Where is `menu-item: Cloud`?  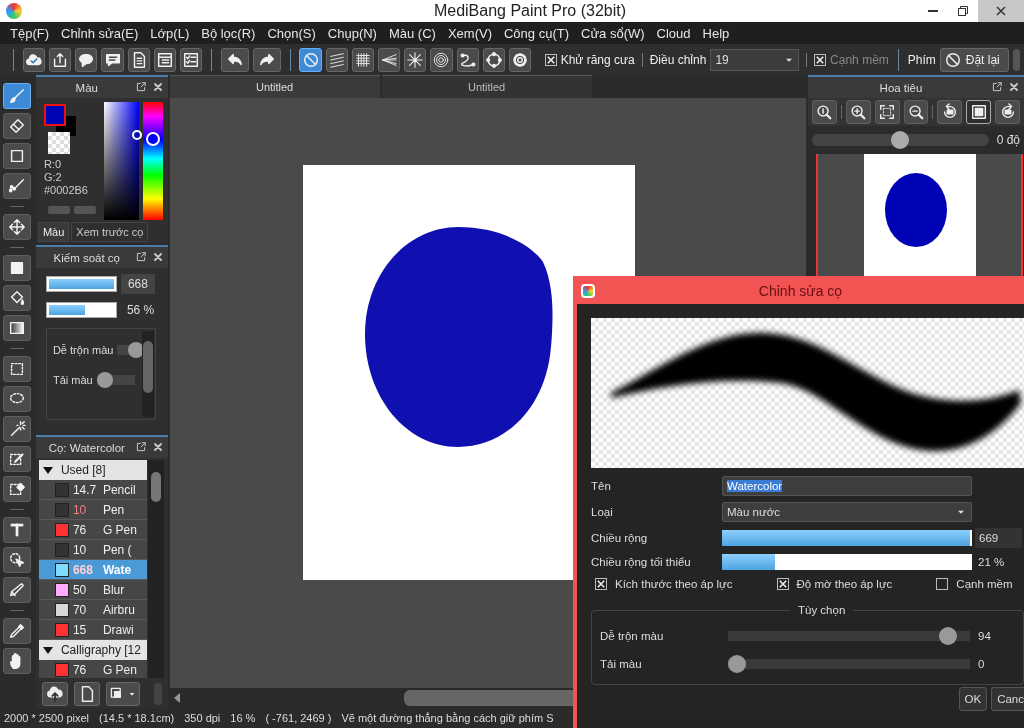
menu-item: Cloud is located at coordinates (673, 33).